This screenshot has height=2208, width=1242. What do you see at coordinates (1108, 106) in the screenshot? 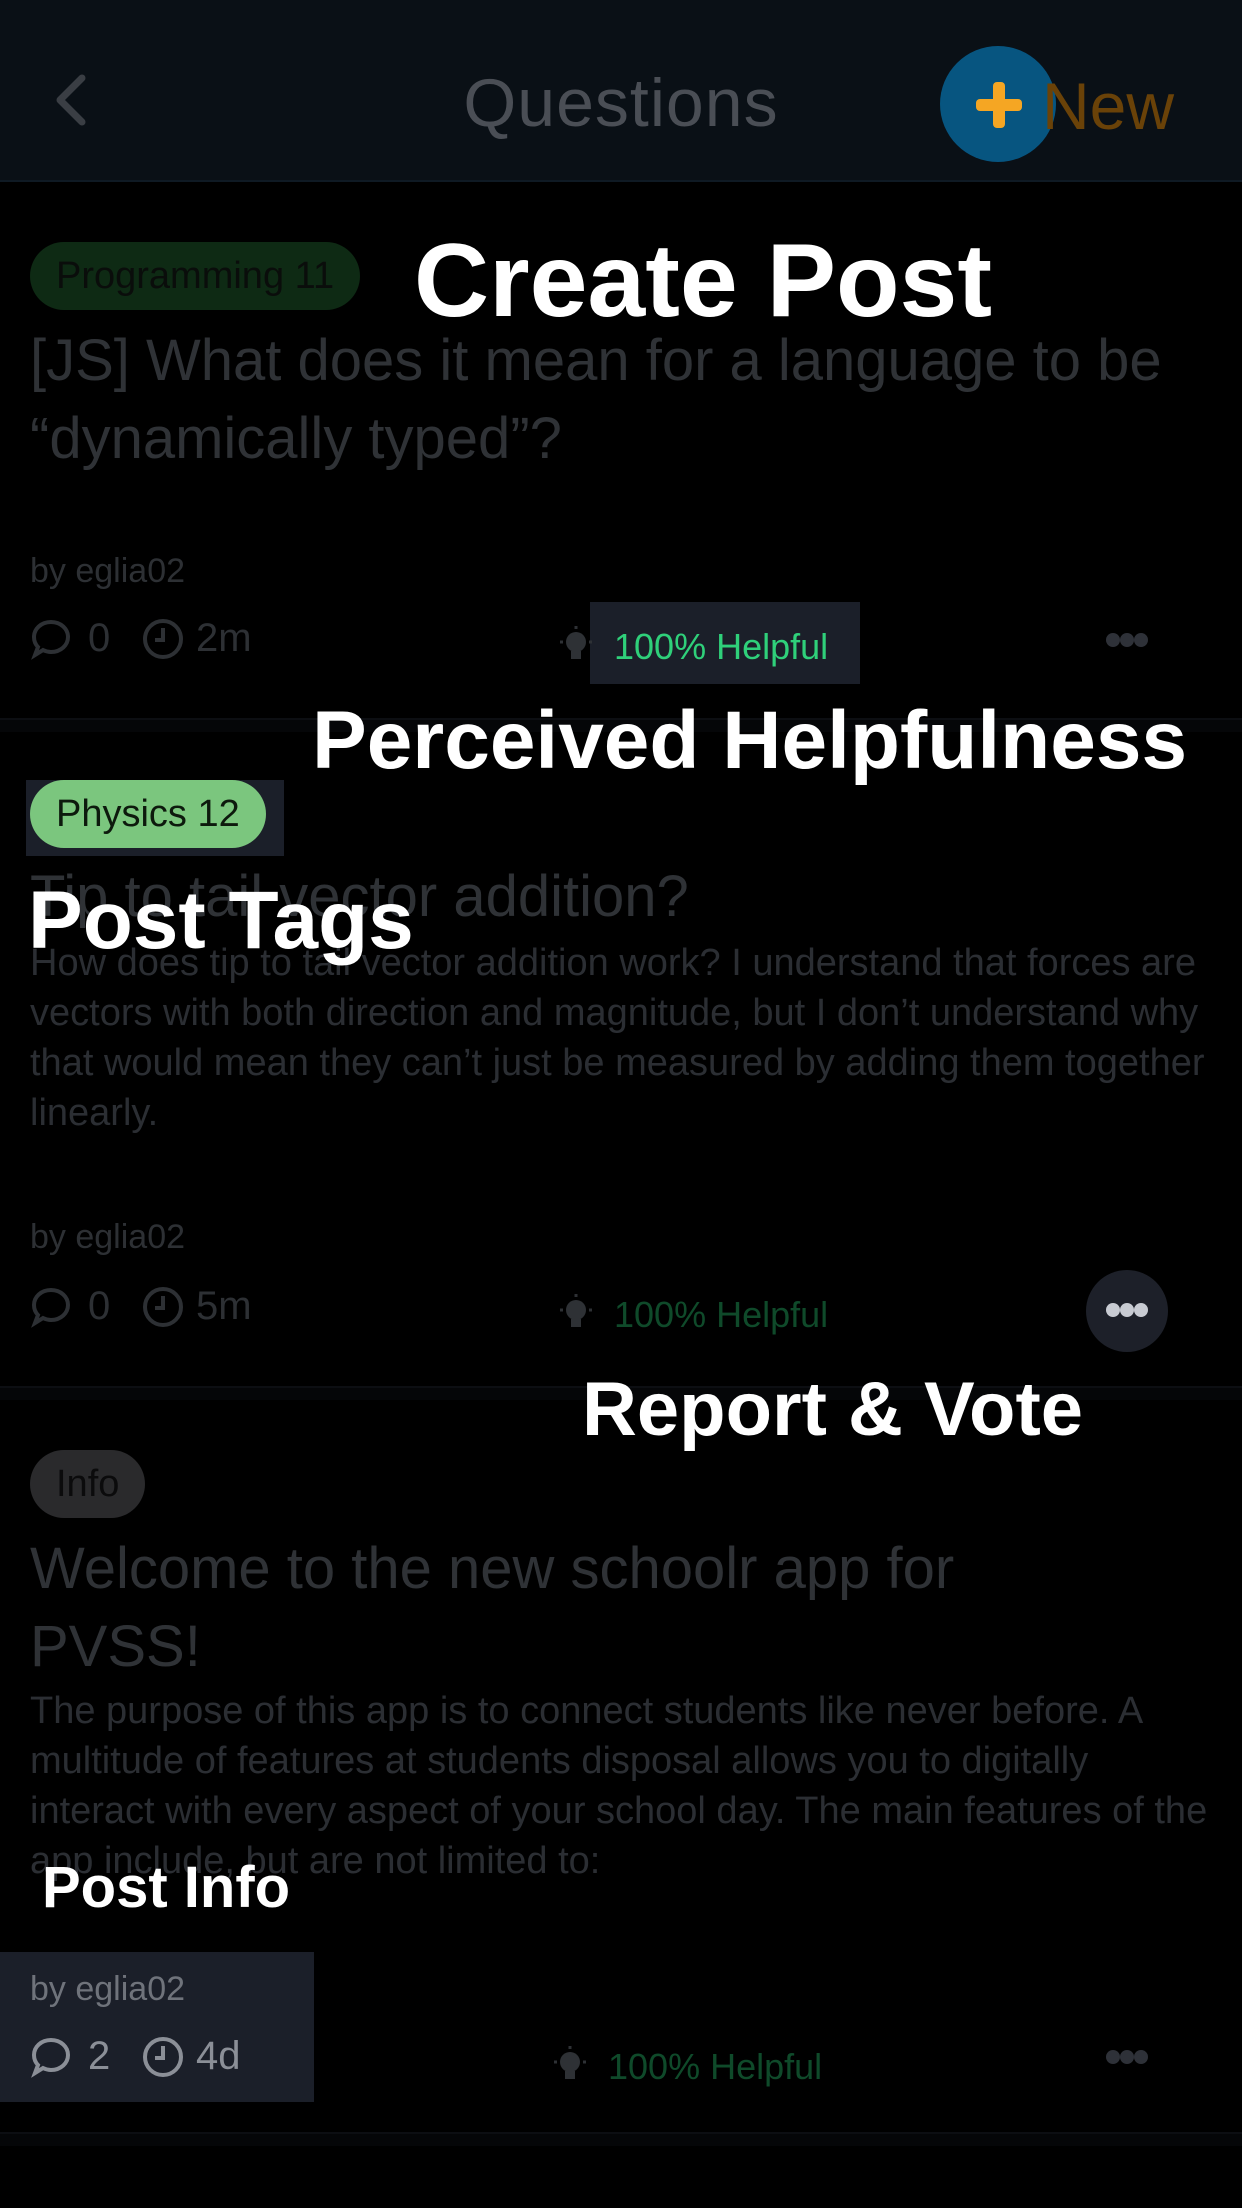
I see `new-post-label: New` at bounding box center [1108, 106].